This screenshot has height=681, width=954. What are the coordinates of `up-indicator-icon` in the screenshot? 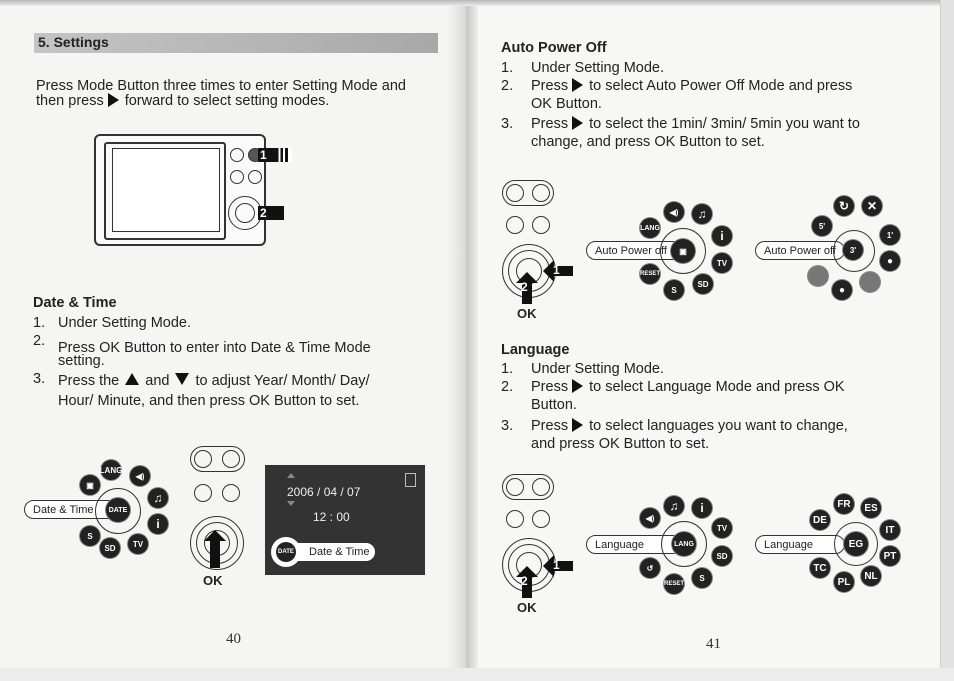 It's located at (291, 475).